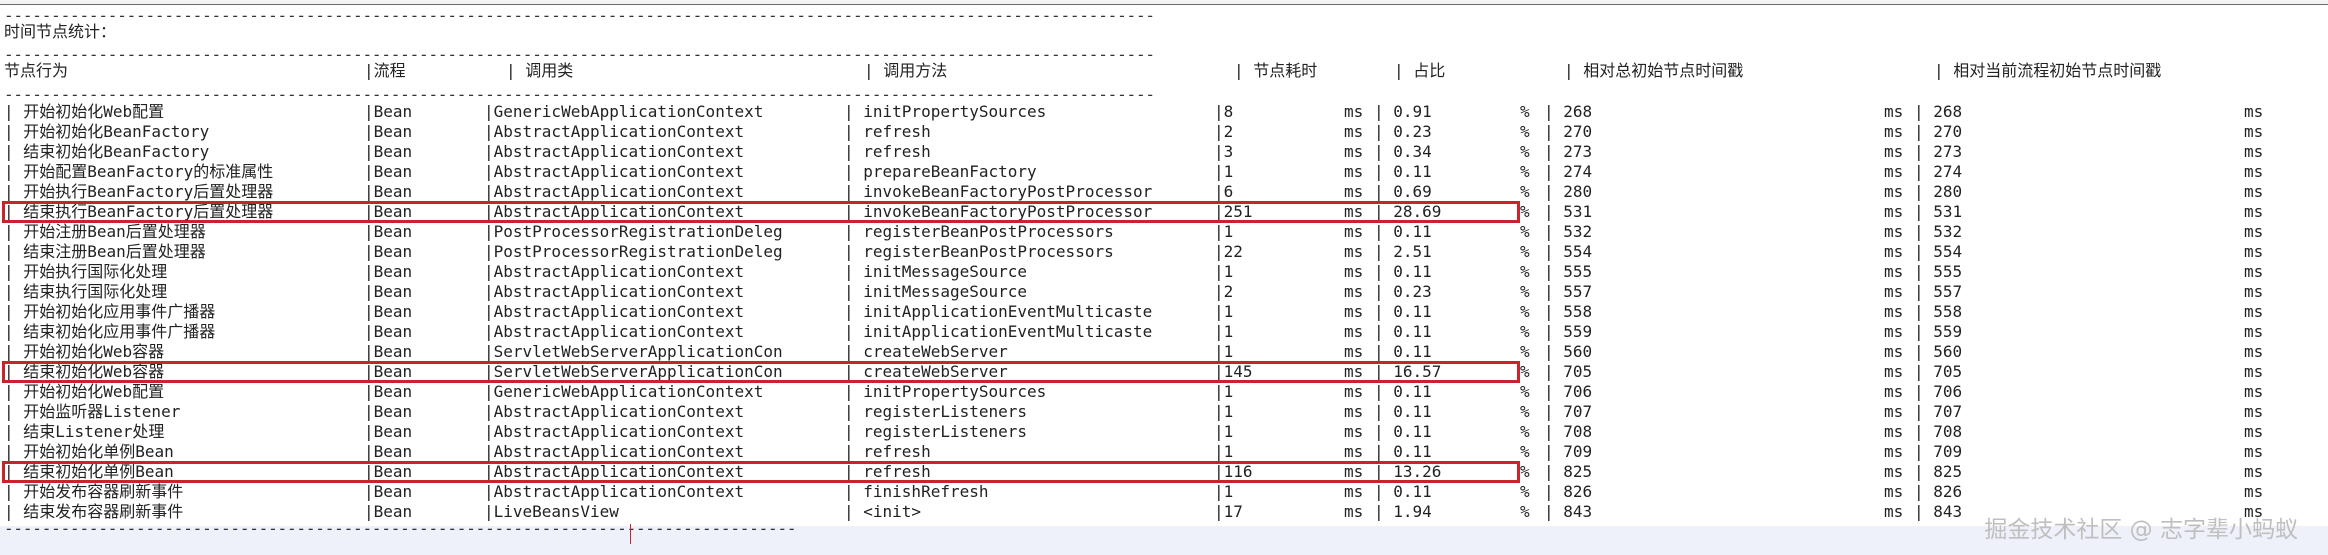 The width and height of the screenshot is (2328, 555). What do you see at coordinates (1568, 471) in the screenshot?
I see `row-total-timestamp: | 825` at bounding box center [1568, 471].